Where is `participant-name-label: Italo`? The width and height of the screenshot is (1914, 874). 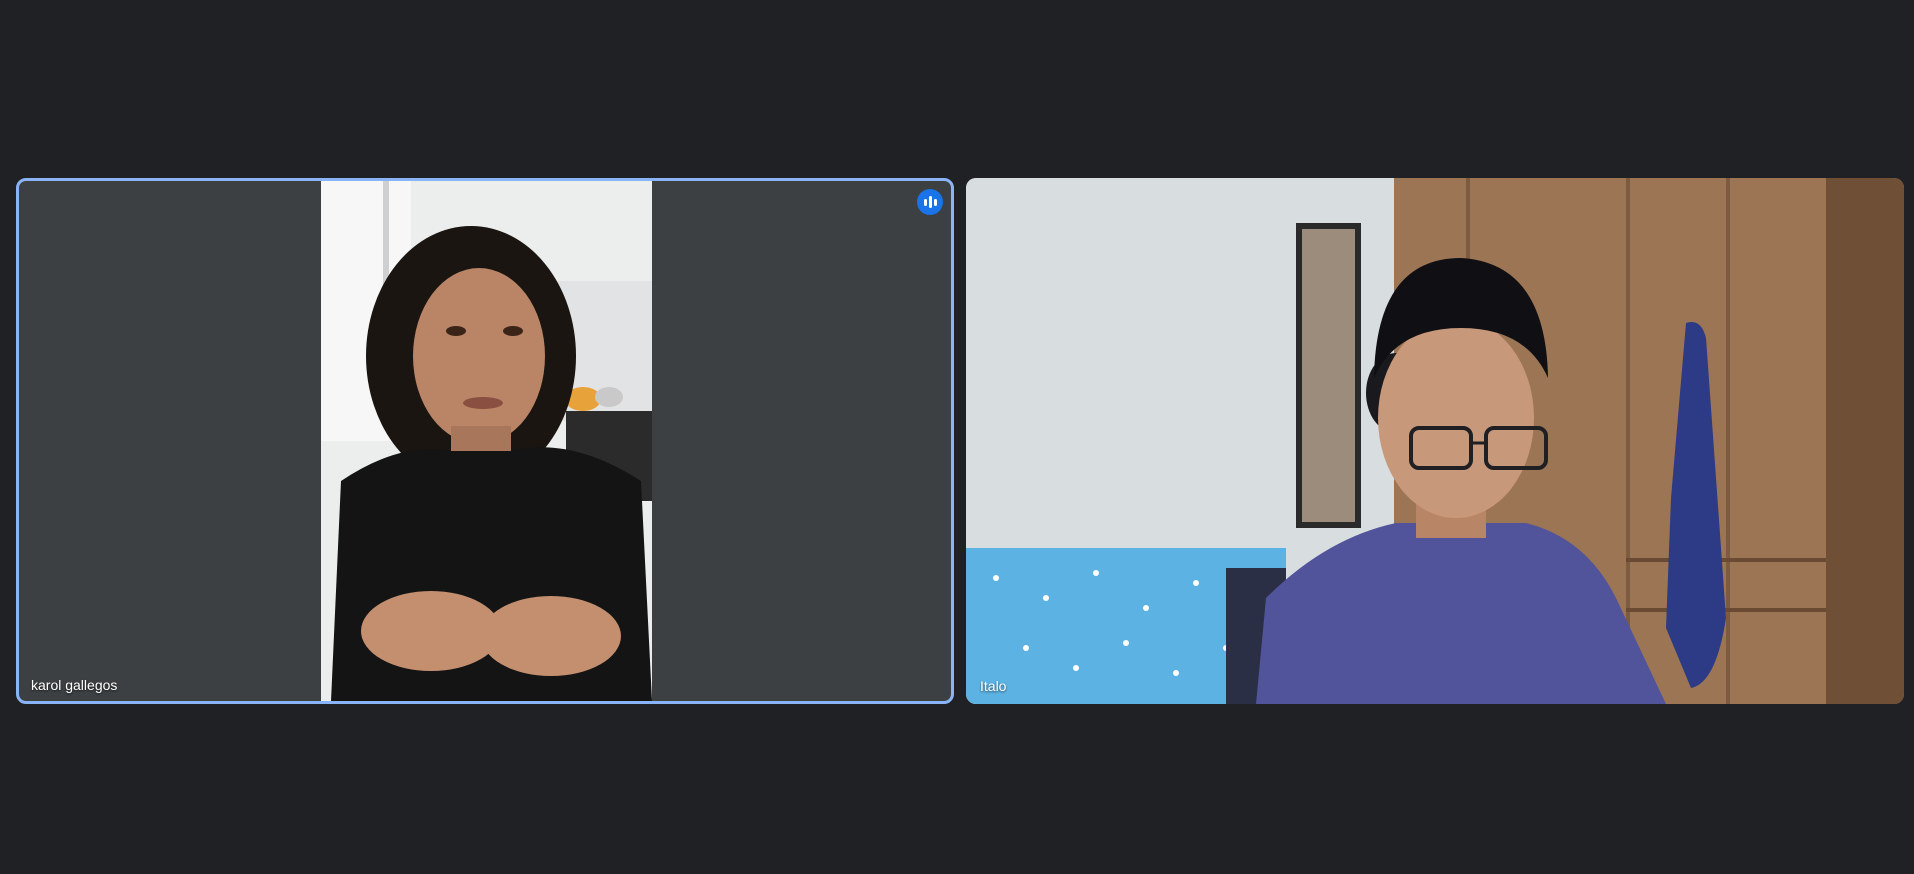
participant-name-label: Italo is located at coordinates (993, 686).